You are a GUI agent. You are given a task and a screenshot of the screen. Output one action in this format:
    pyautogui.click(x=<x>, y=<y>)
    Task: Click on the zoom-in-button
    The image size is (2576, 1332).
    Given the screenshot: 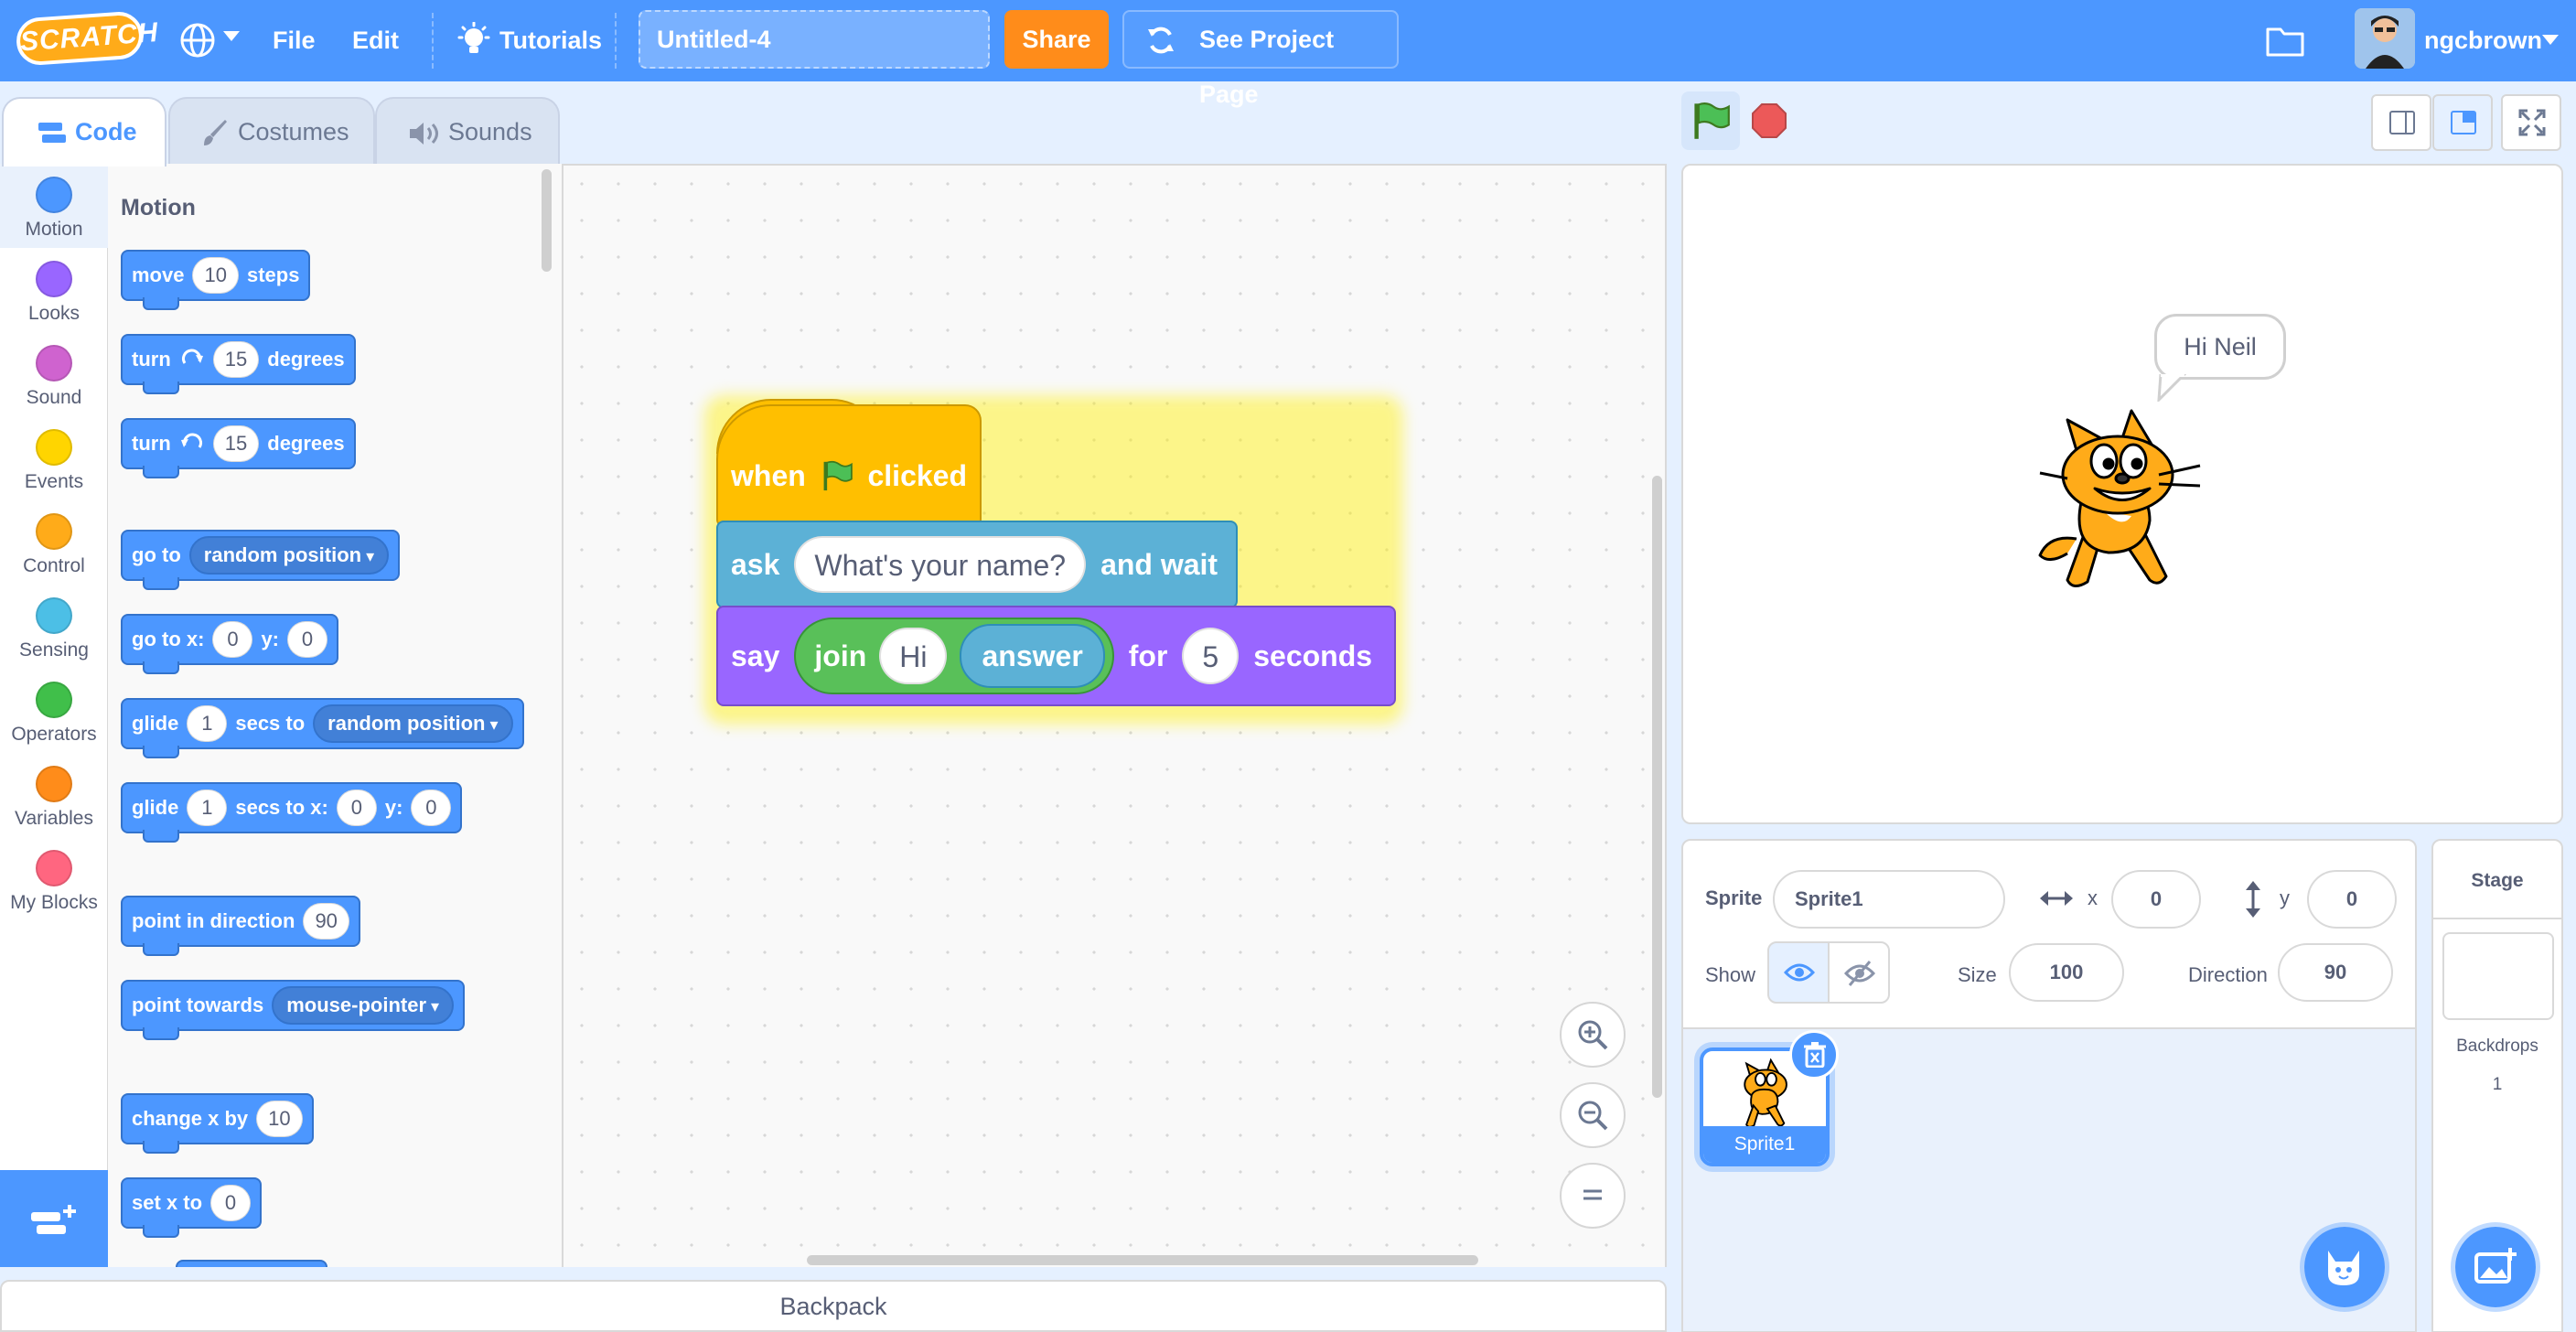 What is the action you would take?
    pyautogui.click(x=1593, y=1035)
    